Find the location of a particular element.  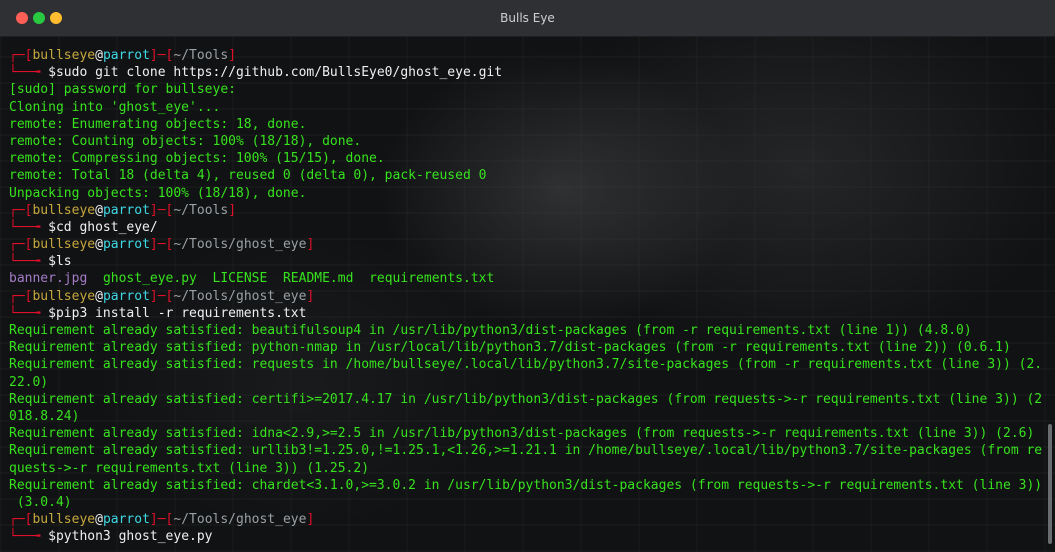

command-text: $ls is located at coordinates (60, 262).